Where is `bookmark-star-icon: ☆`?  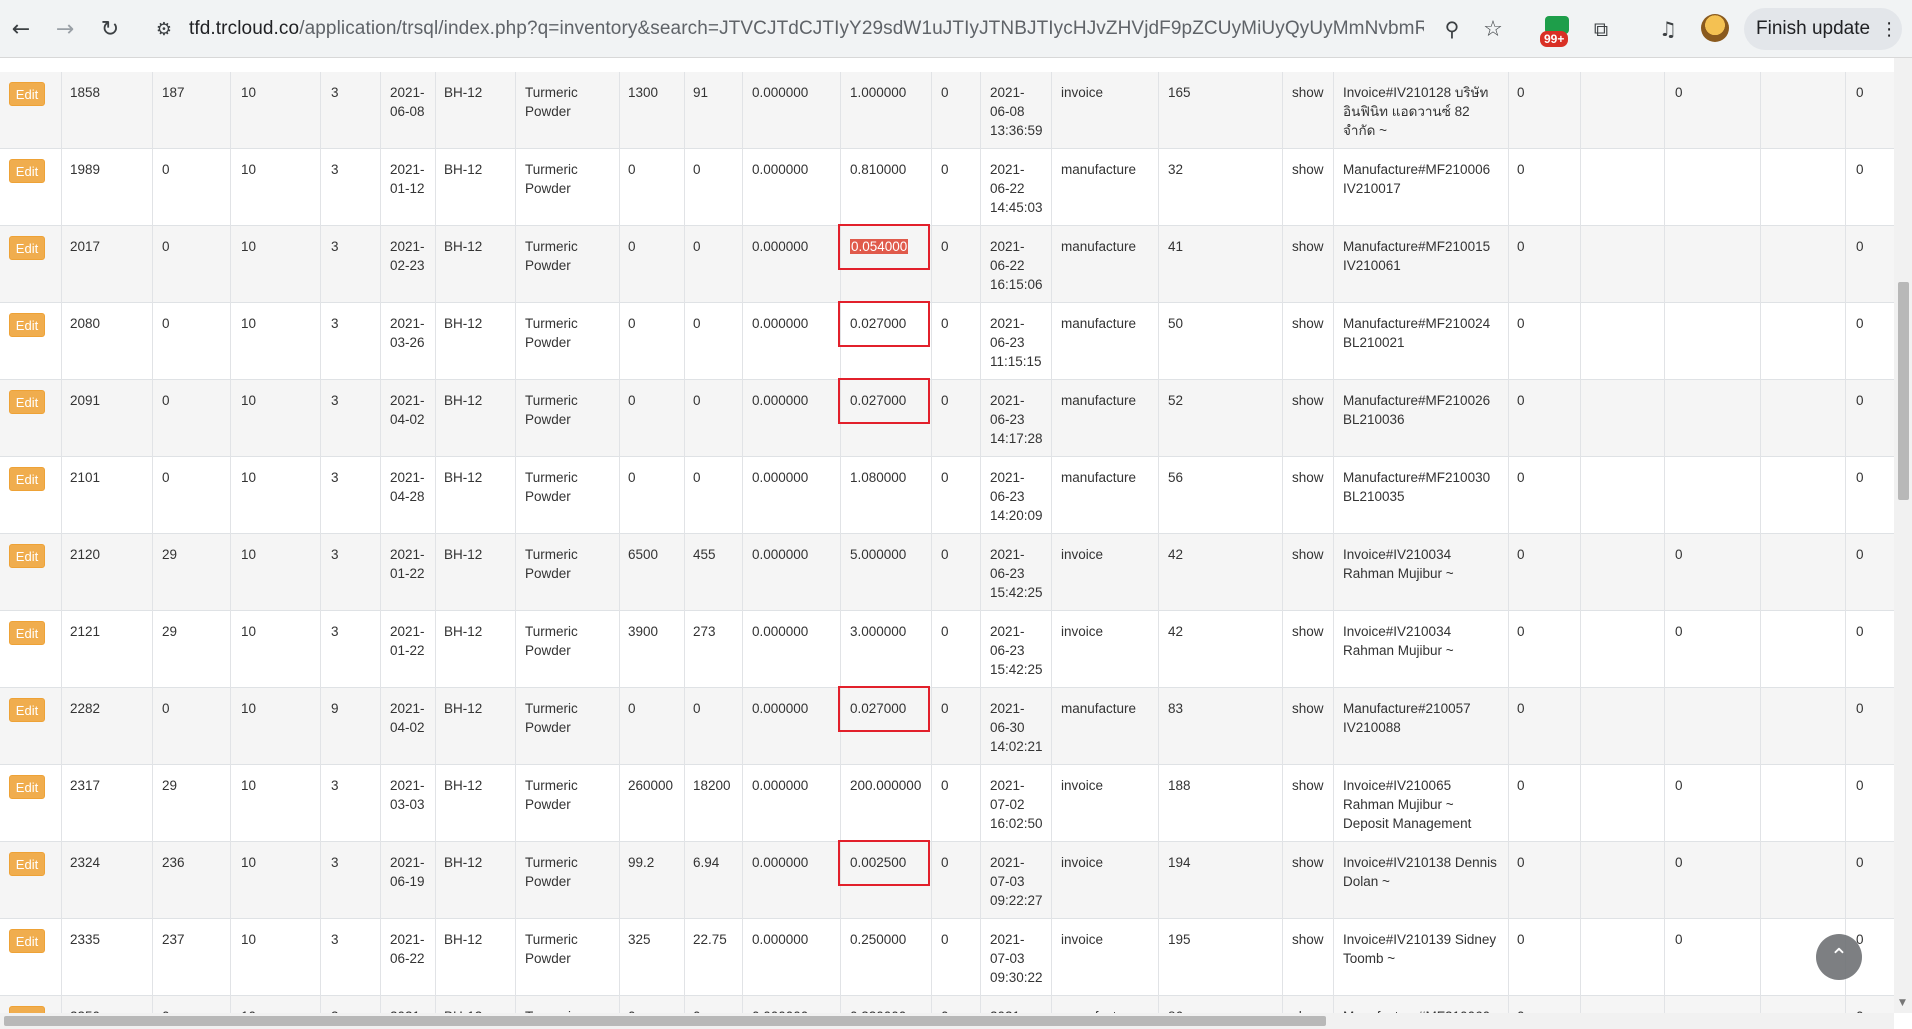
bookmark-star-icon: ☆ is located at coordinates (1493, 29).